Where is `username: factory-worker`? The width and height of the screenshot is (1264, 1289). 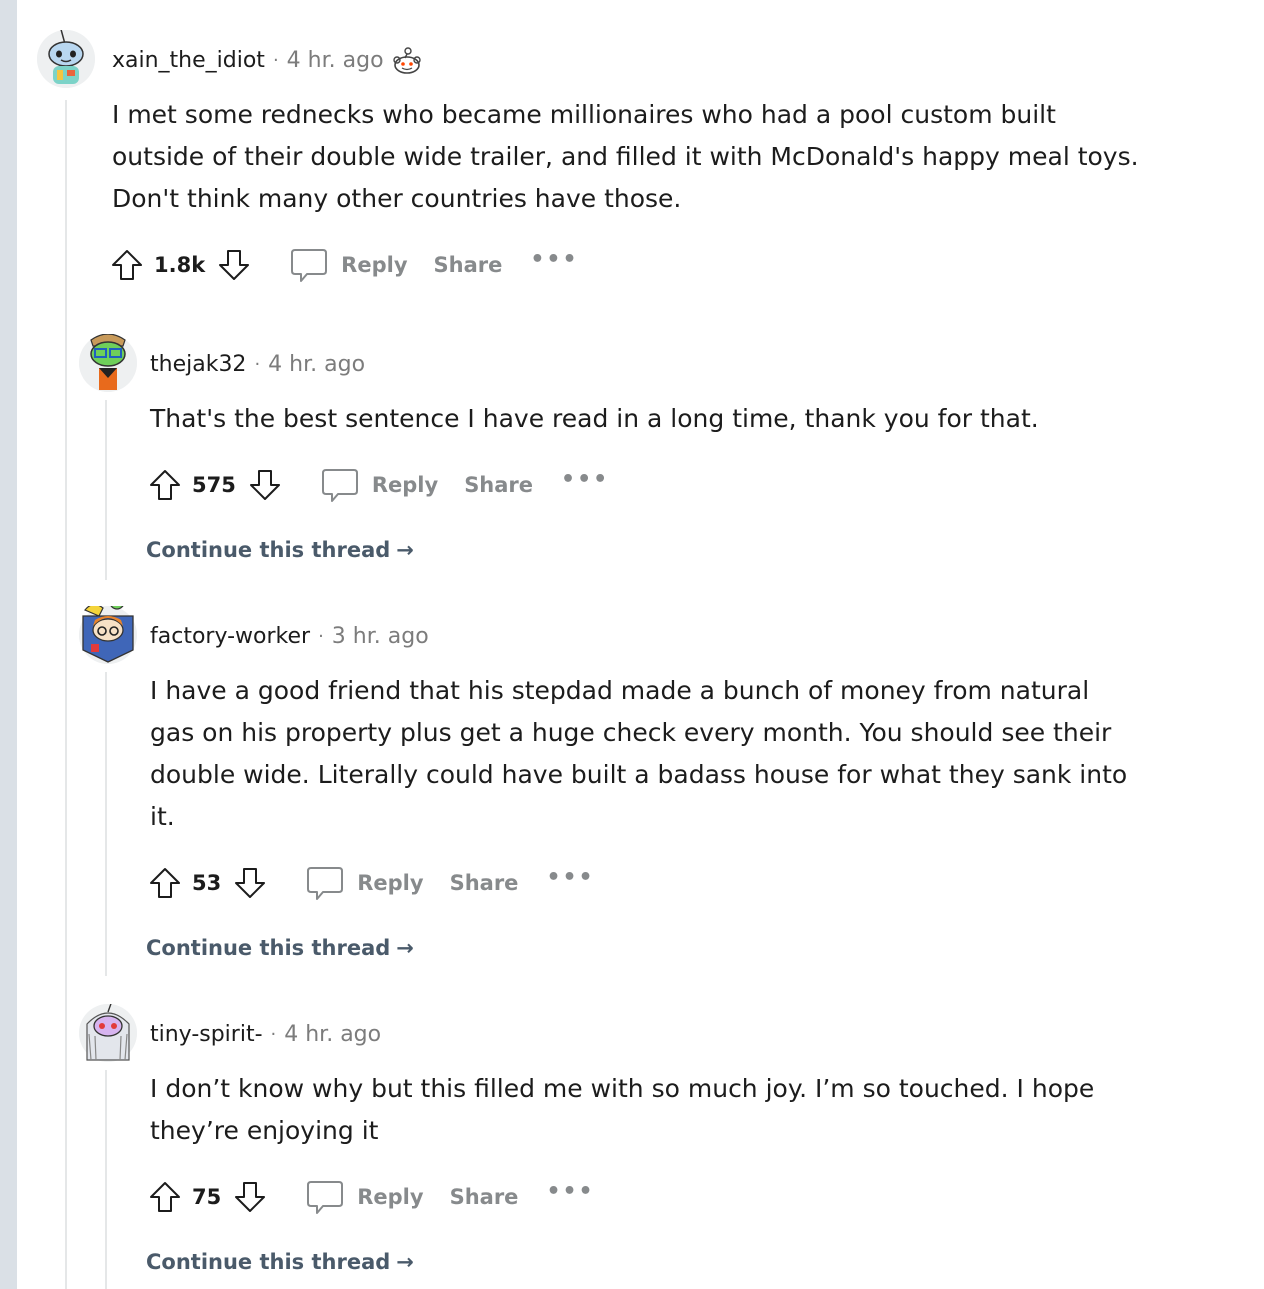 username: factory-worker is located at coordinates (230, 636).